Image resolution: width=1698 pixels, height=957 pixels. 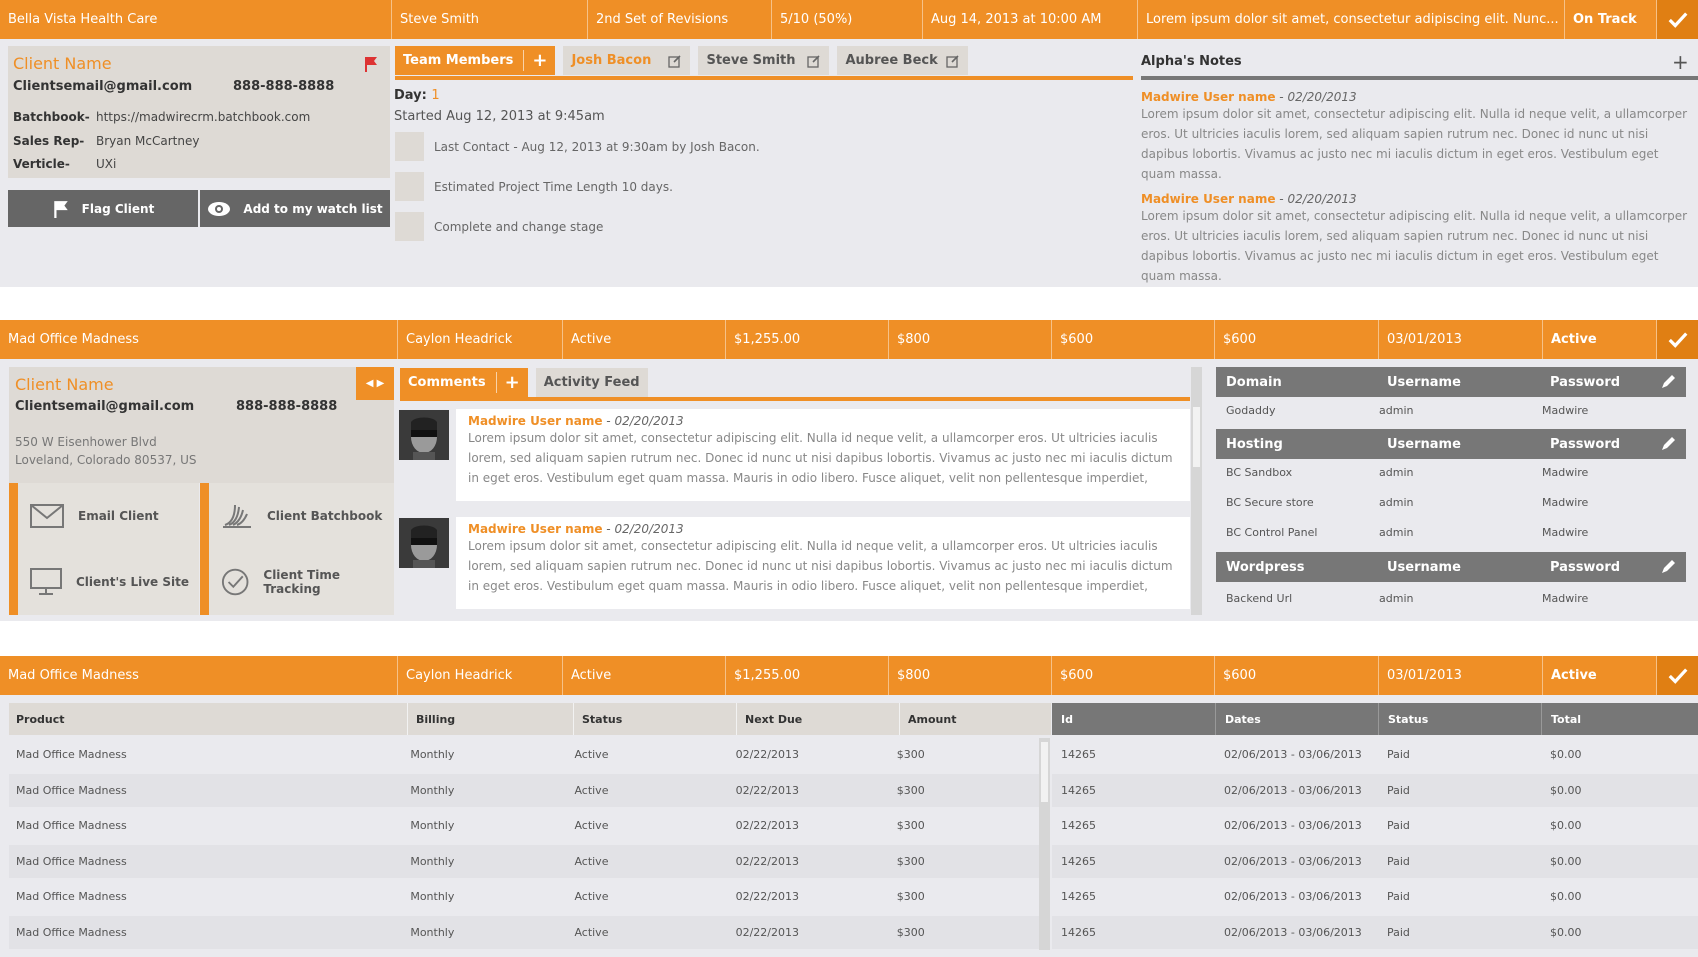 What do you see at coordinates (103, 208) in the screenshot?
I see `flag-client-button: Flag Client` at bounding box center [103, 208].